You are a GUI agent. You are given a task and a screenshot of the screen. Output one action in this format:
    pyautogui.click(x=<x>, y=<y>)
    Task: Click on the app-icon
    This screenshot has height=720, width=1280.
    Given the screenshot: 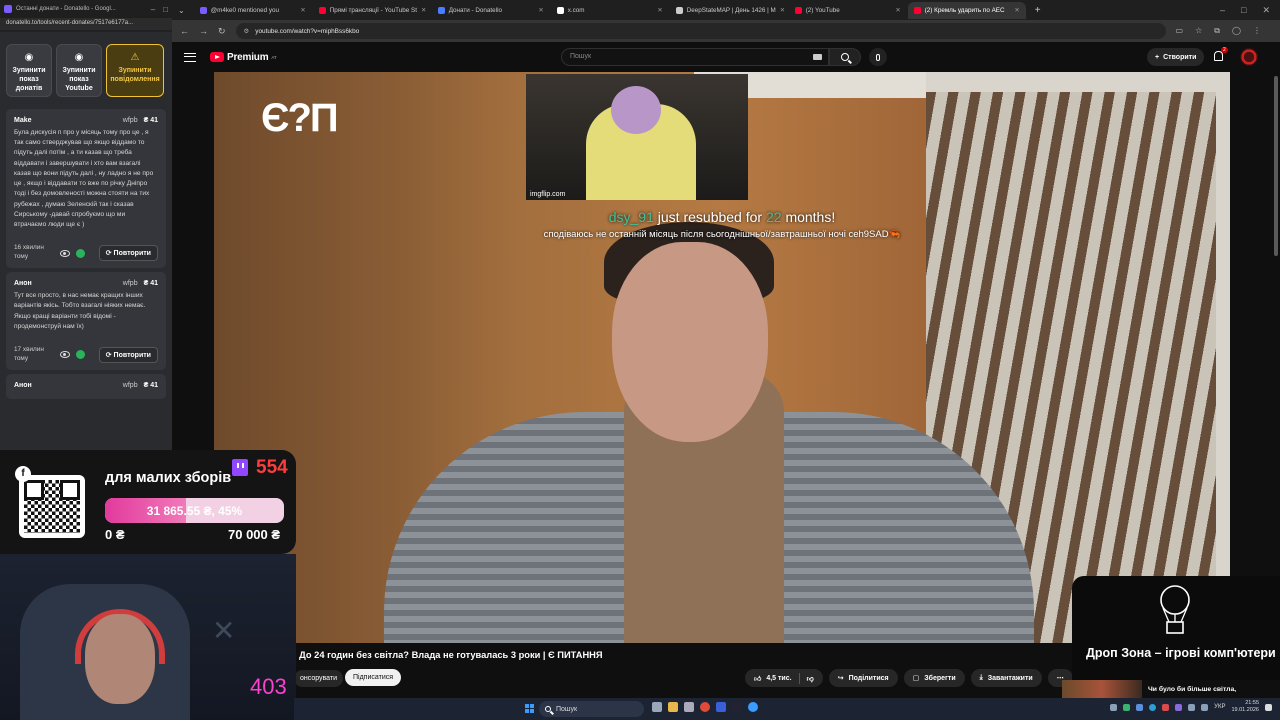 What is the action you would take?
    pyautogui.click(x=721, y=707)
    